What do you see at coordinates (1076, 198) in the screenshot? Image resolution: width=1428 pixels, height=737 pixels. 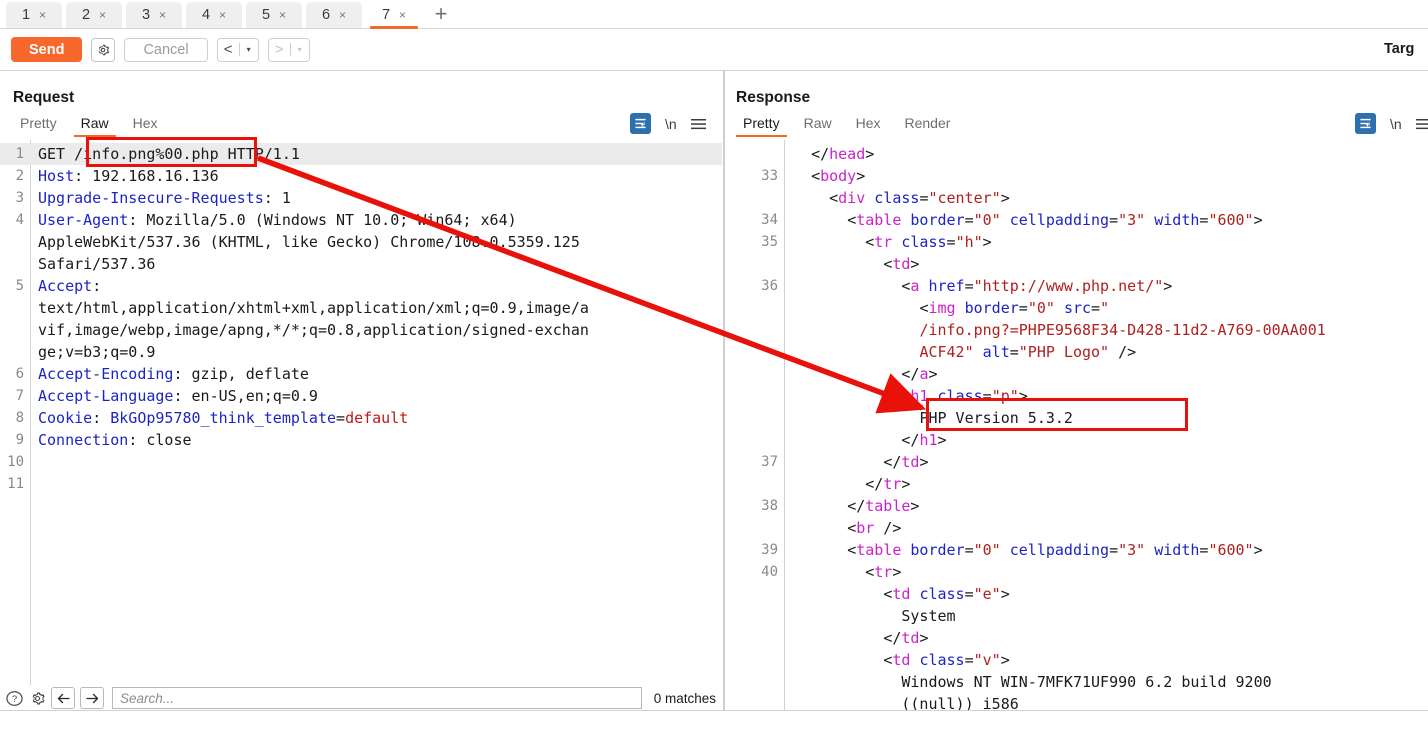 I see `code-line: <div class="center">` at bounding box center [1076, 198].